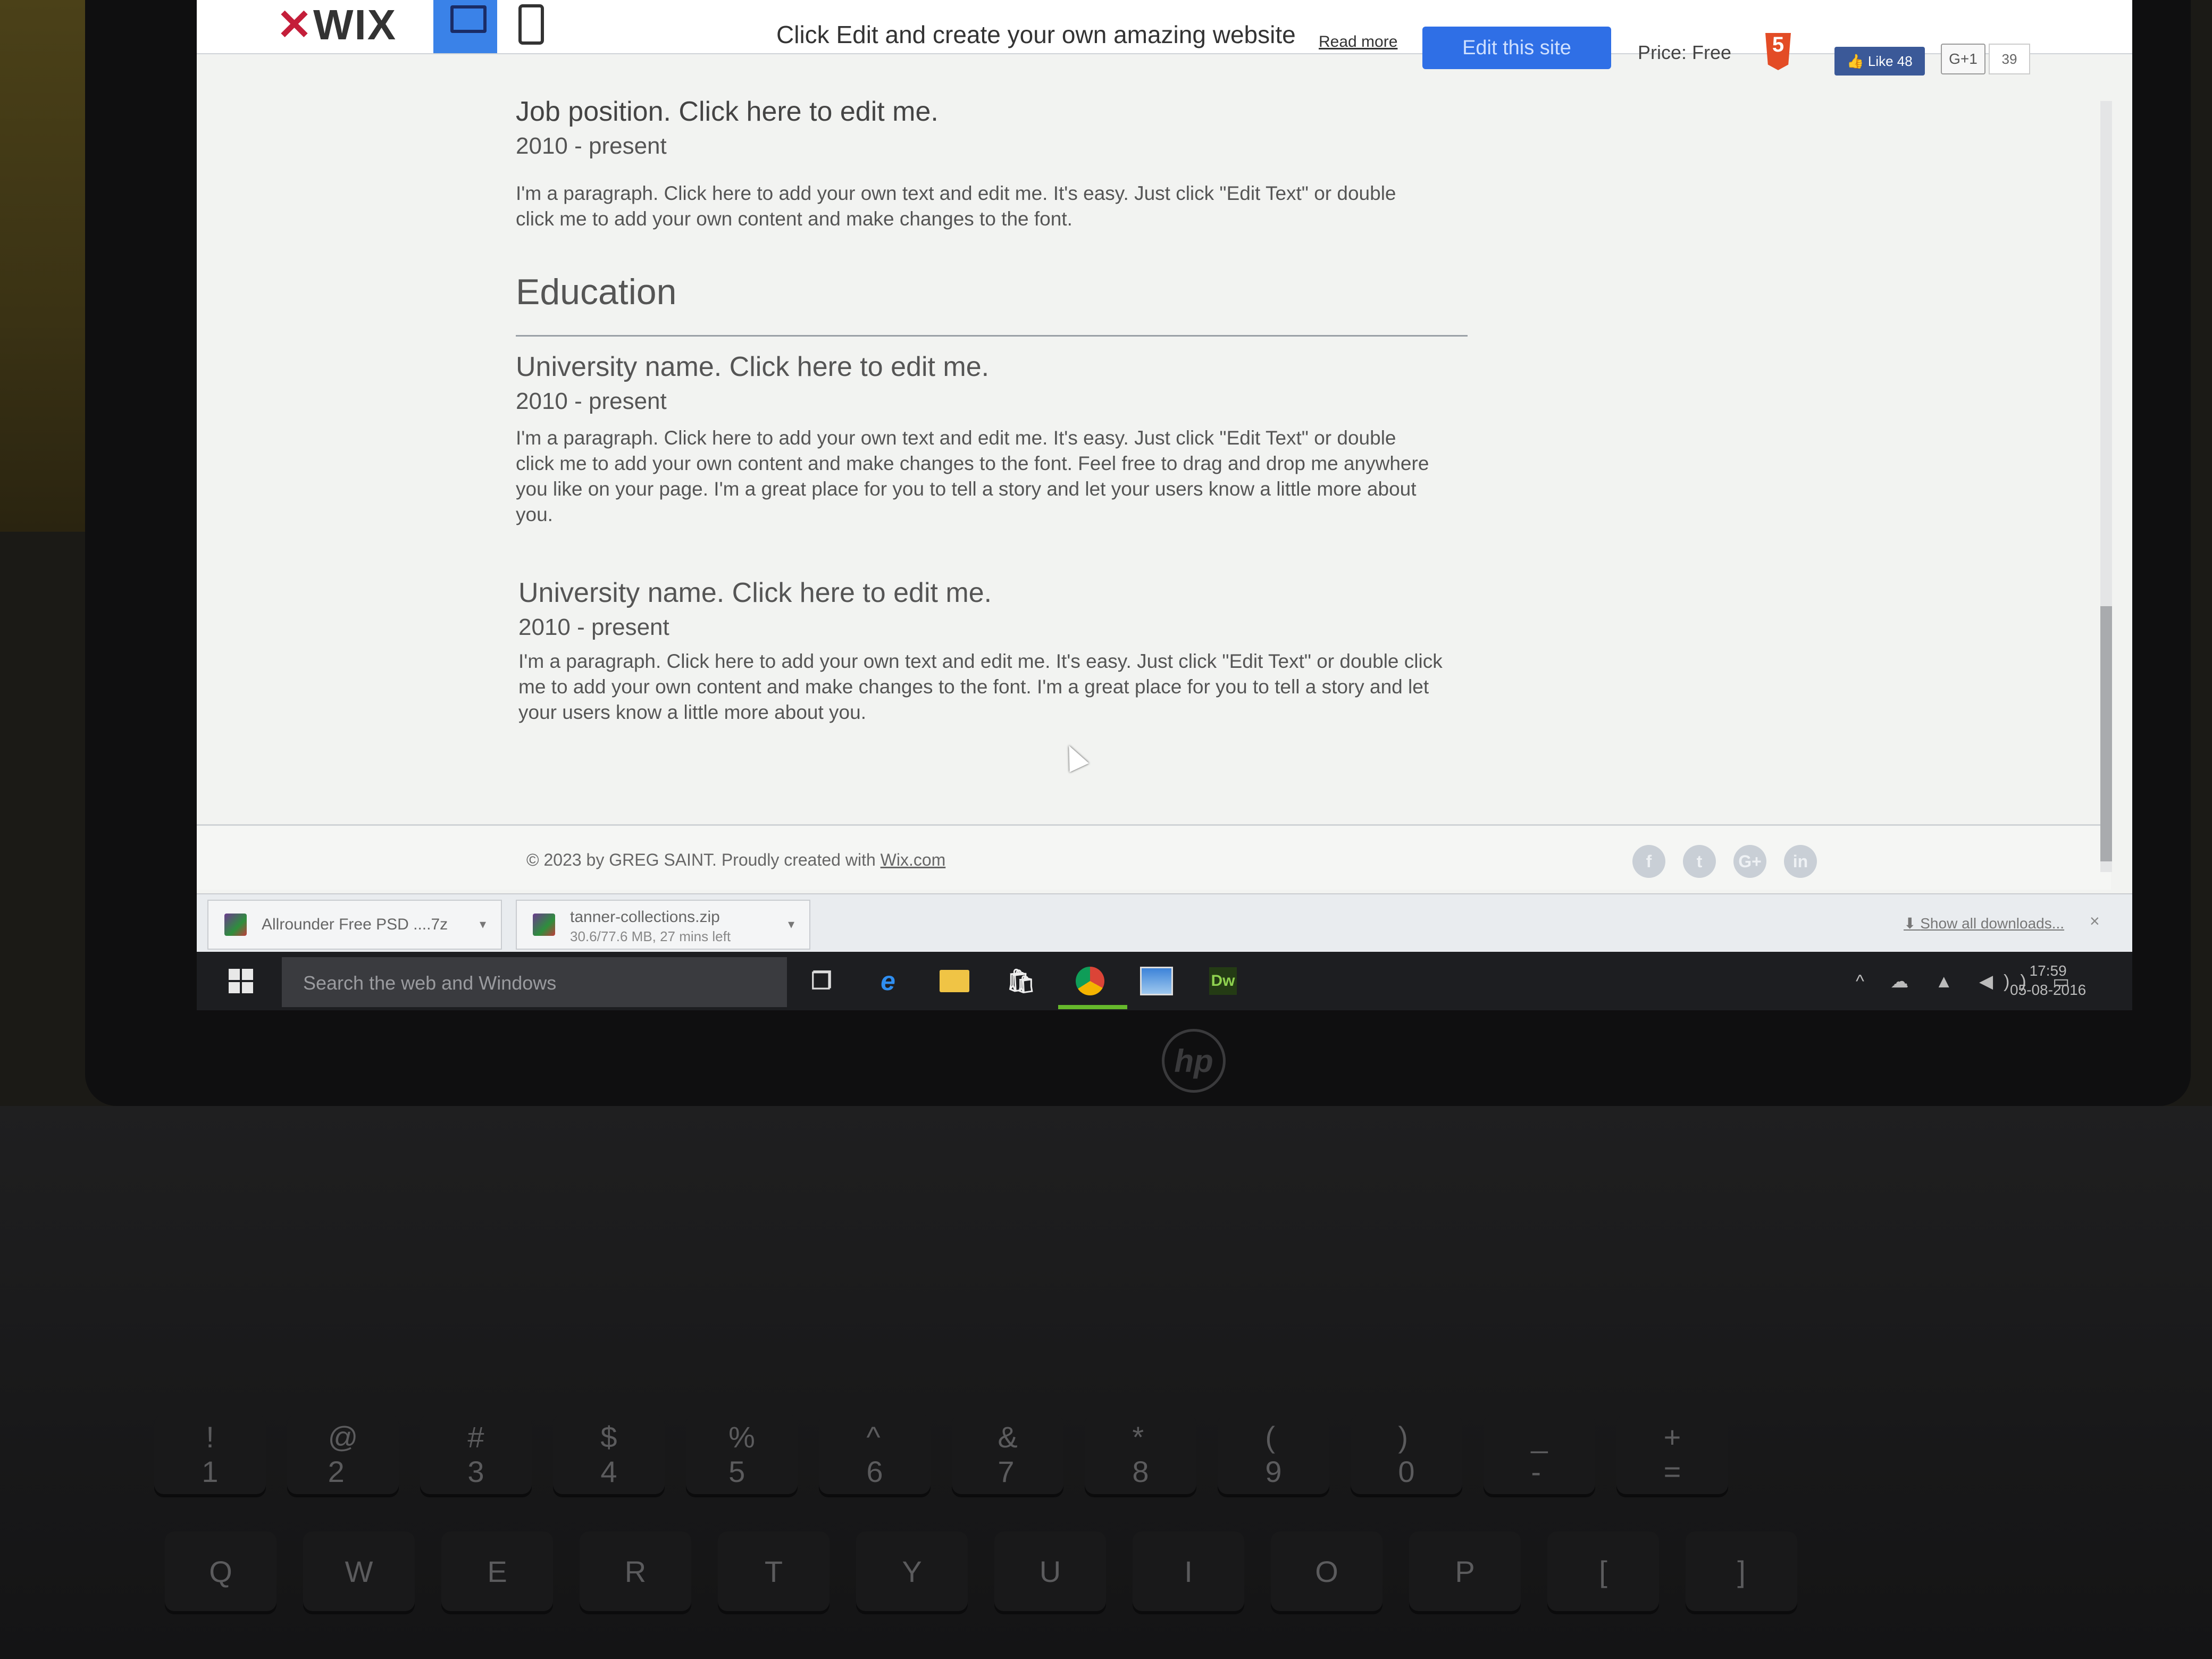 This screenshot has height=1659, width=2212. I want to click on keyboard-key: ! 1, so click(210, 1454).